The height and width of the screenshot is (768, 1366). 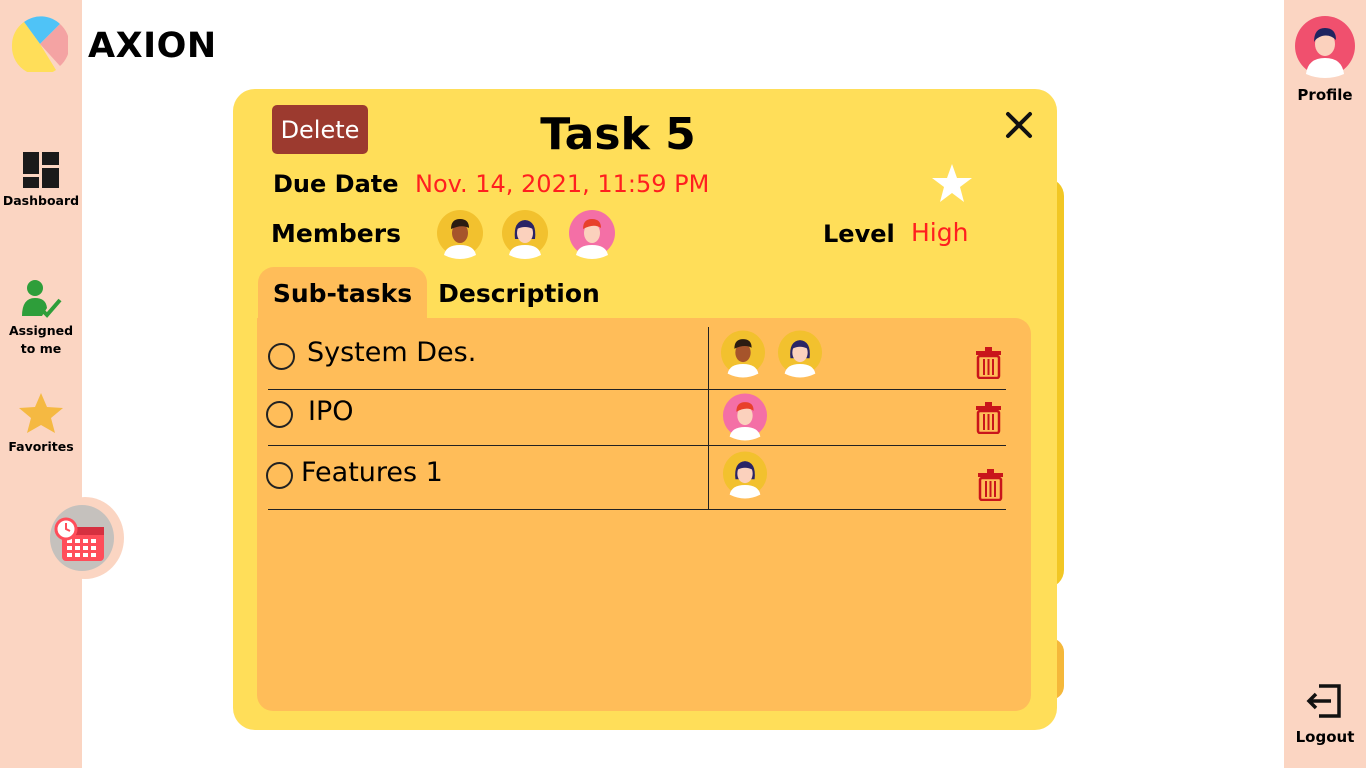 I want to click on sidebar-item-dashboard-label: Dashboard, so click(x=41, y=200).